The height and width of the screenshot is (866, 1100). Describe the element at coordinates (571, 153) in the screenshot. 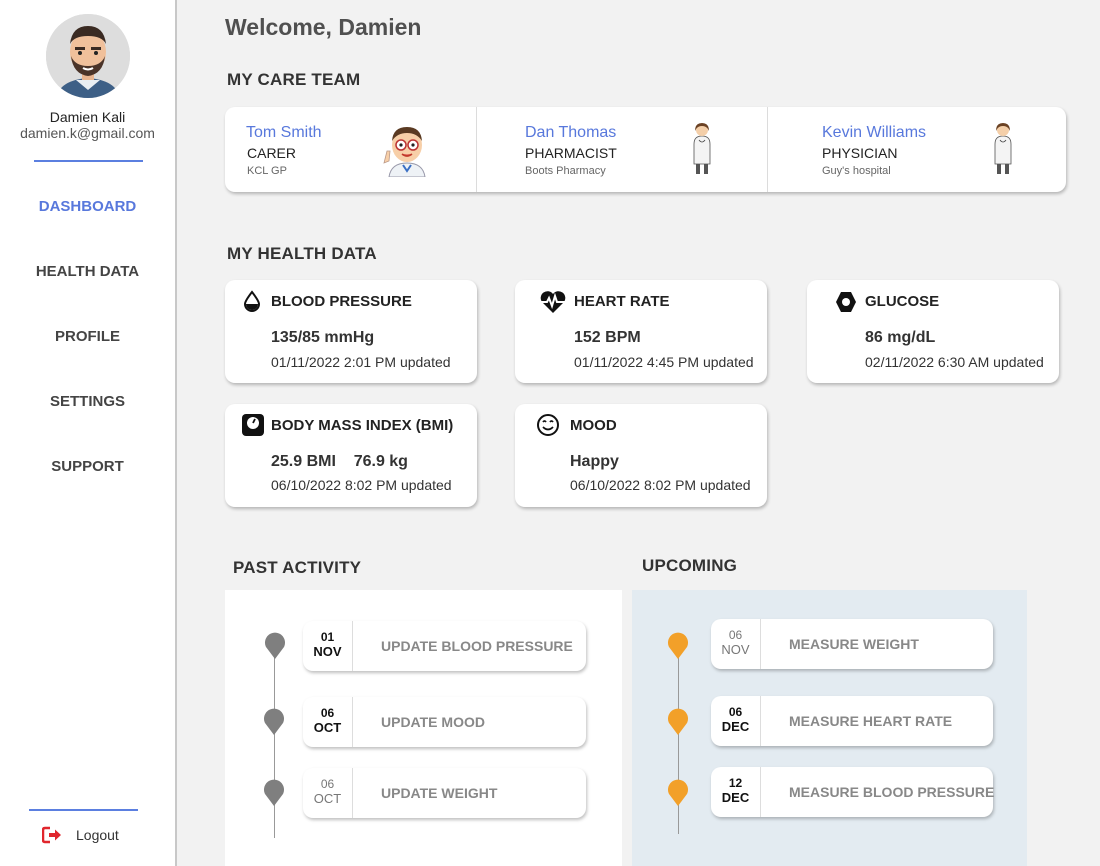

I see `member-role: PHARMACIST` at that location.